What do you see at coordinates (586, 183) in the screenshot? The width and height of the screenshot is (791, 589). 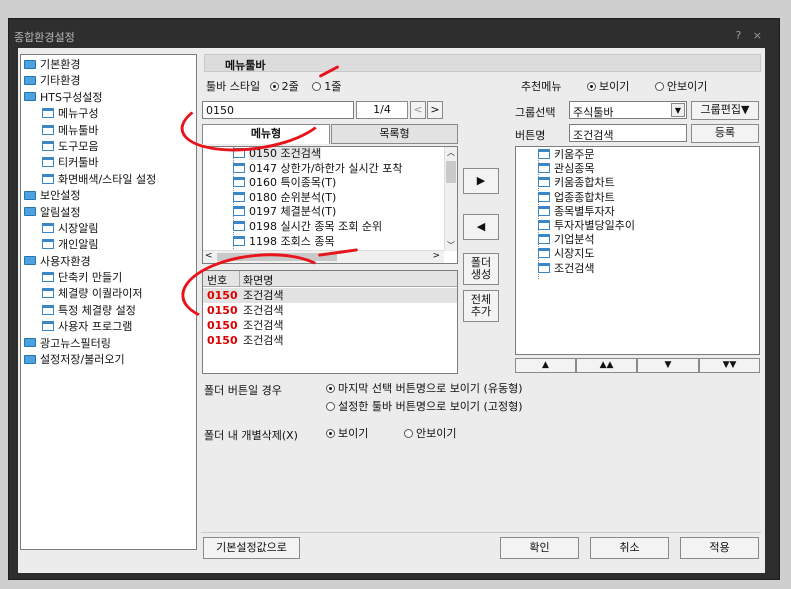 I see `toolbar-item: 키움종합차트` at bounding box center [586, 183].